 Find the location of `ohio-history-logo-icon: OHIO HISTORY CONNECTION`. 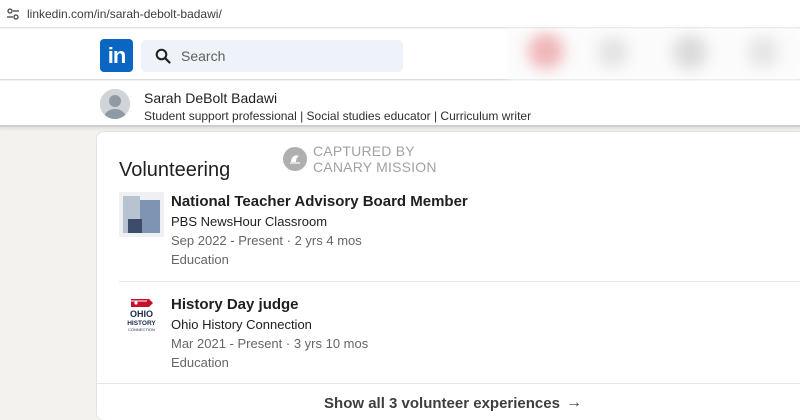

ohio-history-logo-icon: OHIO HISTORY CONNECTION is located at coordinates (141, 317).